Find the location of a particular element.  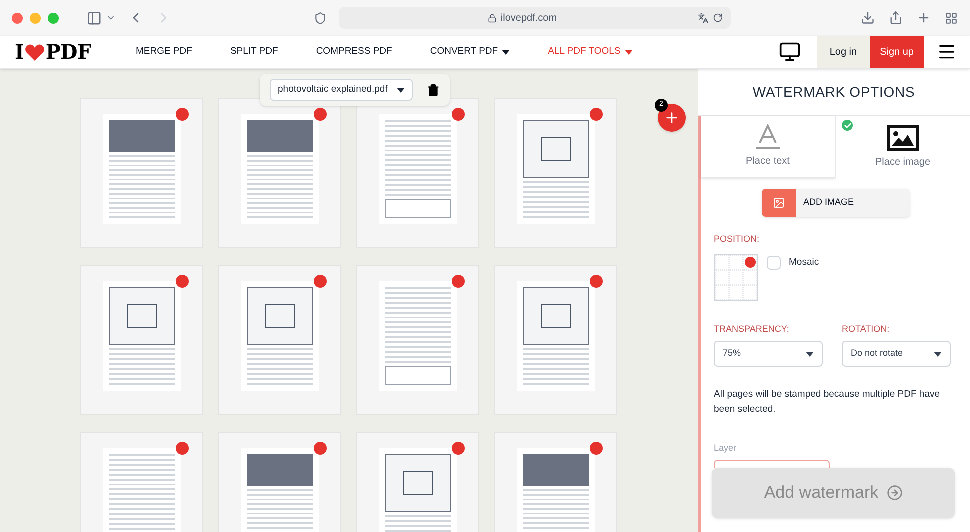

login-button: Log in is located at coordinates (843, 52).